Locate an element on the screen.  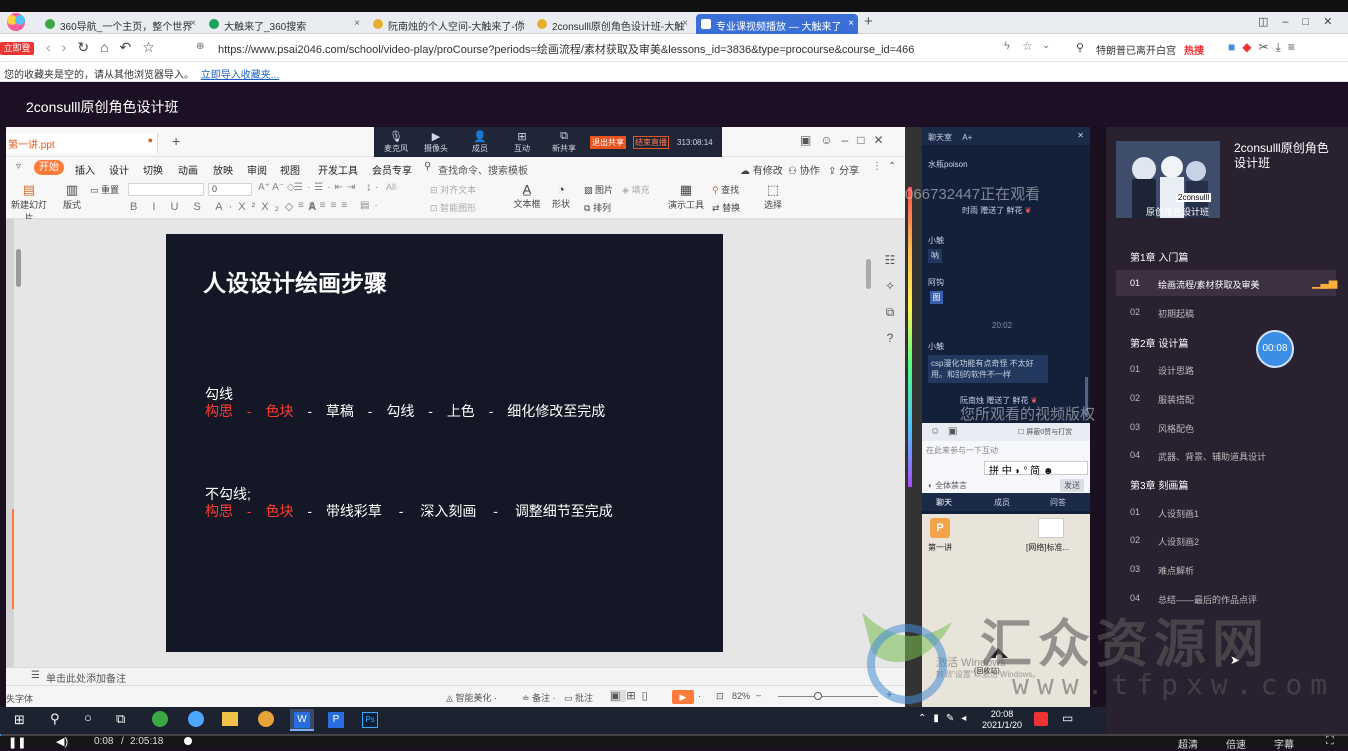
layout-icon: ▣ is located at coordinates (810, 140).